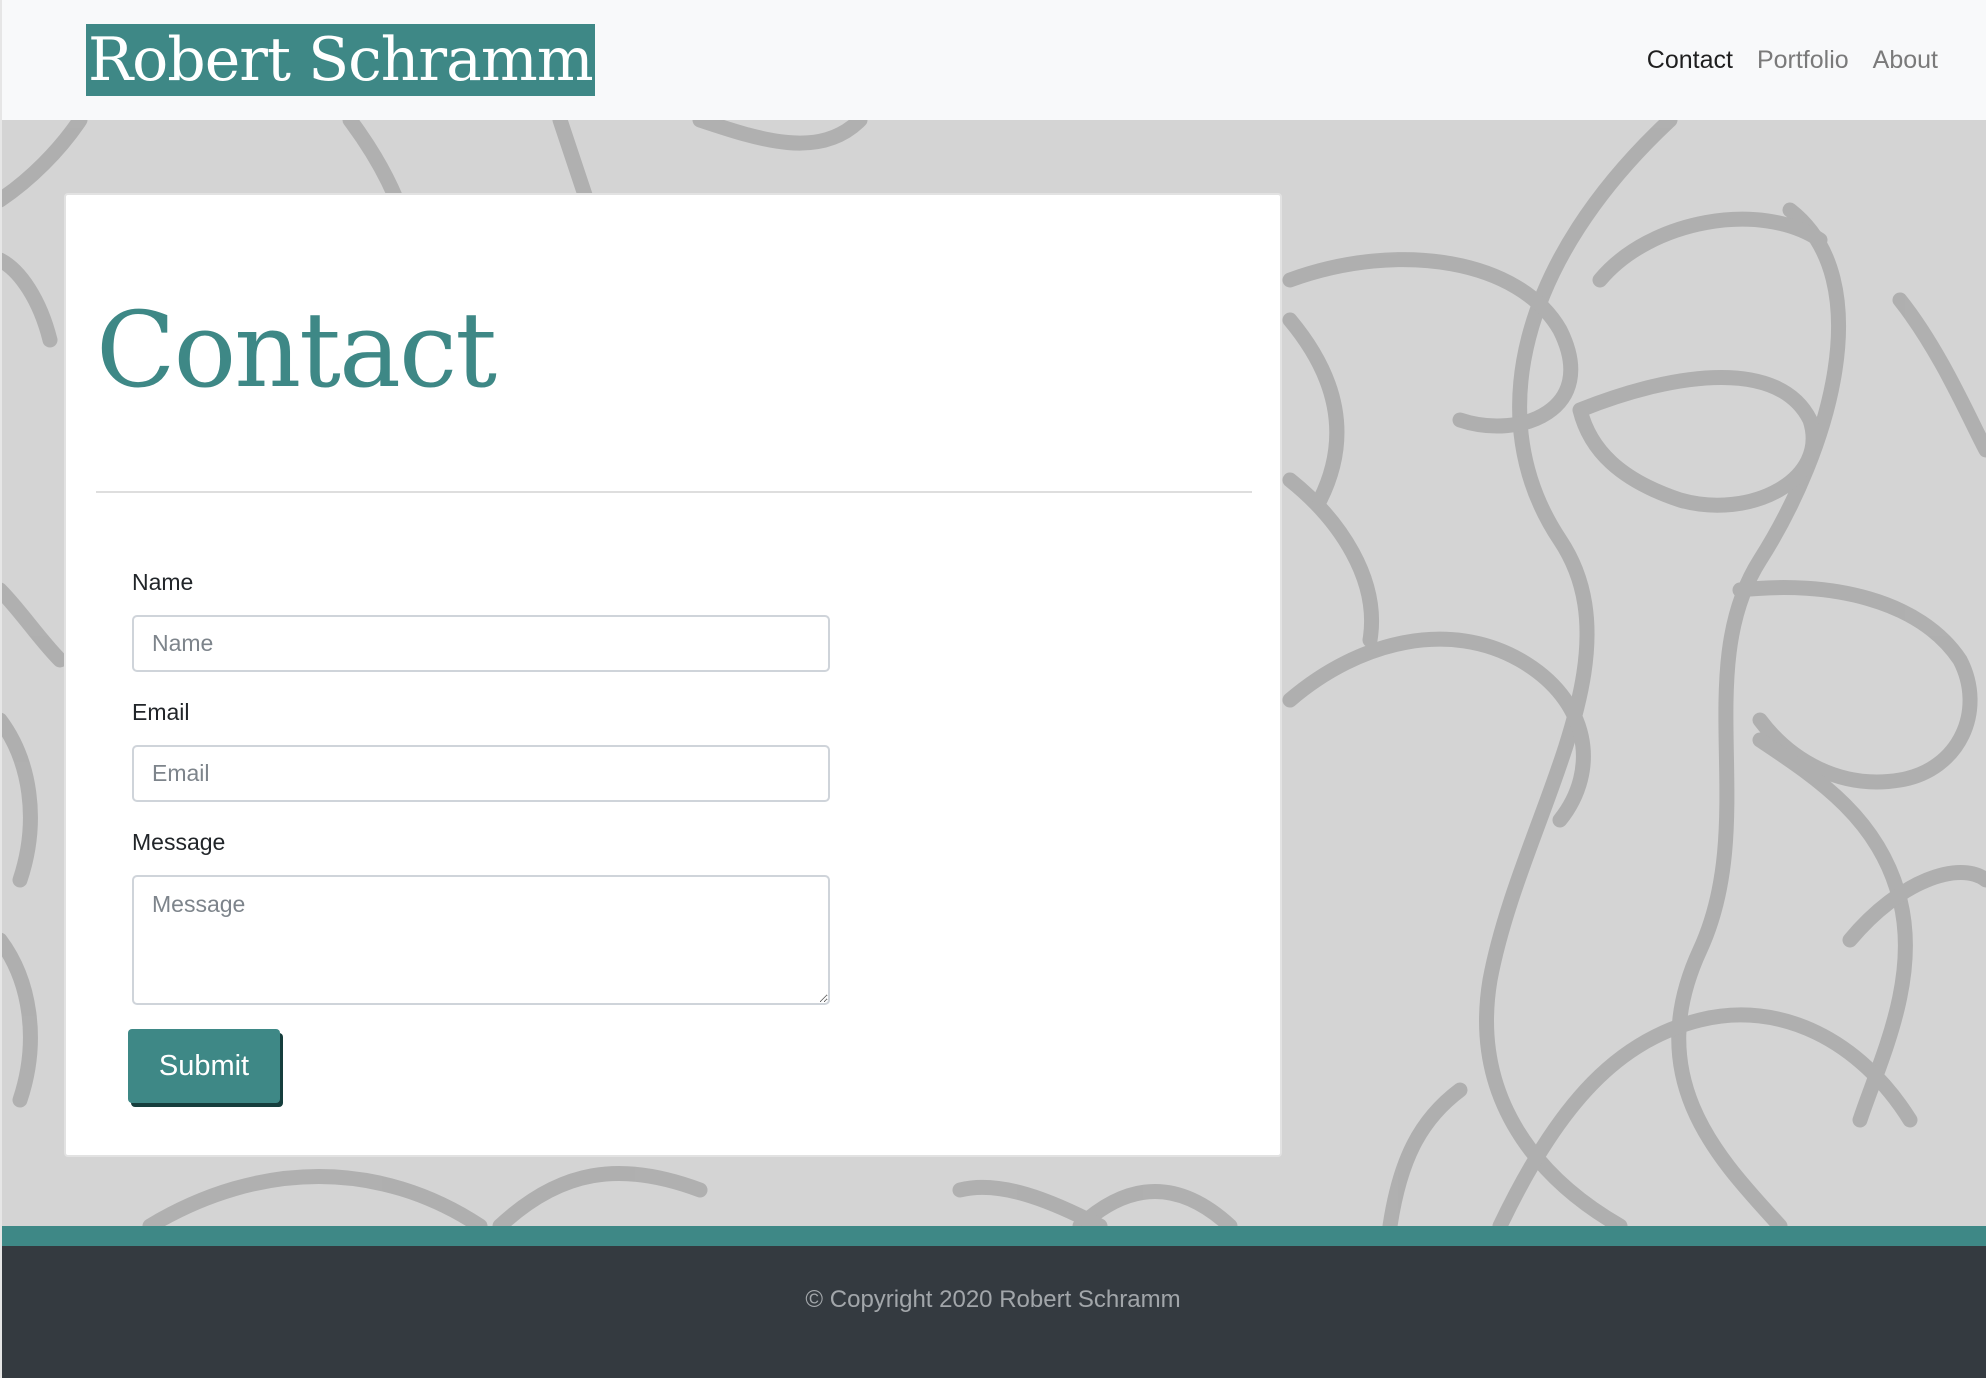 The image size is (1986, 1378). I want to click on nav-links: Contact Portfolio About, so click(1792, 60).